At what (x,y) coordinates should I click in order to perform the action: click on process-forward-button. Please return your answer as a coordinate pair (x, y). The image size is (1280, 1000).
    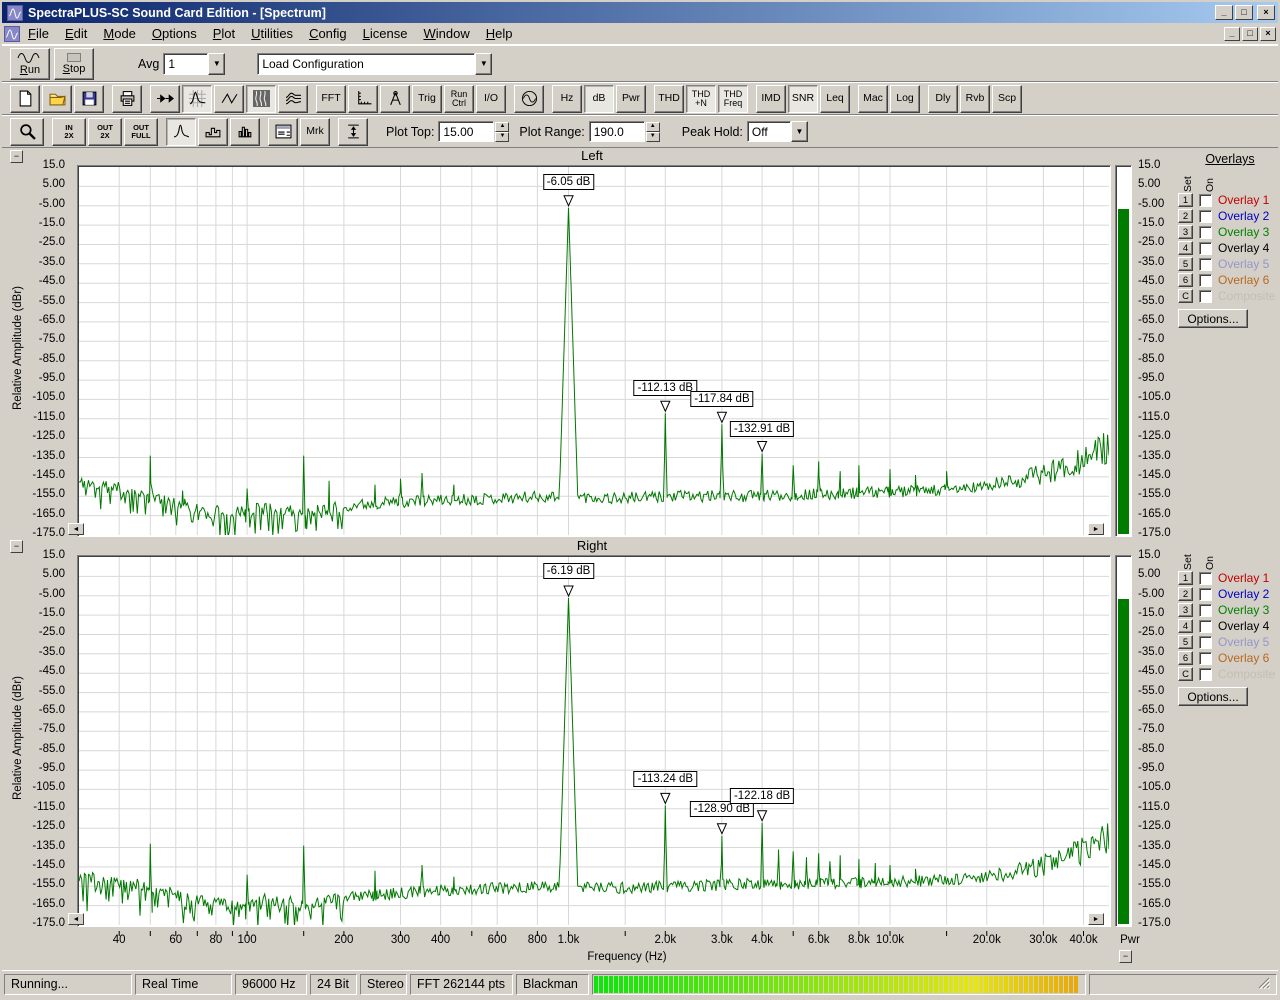
    Looking at the image, I should click on (165, 98).